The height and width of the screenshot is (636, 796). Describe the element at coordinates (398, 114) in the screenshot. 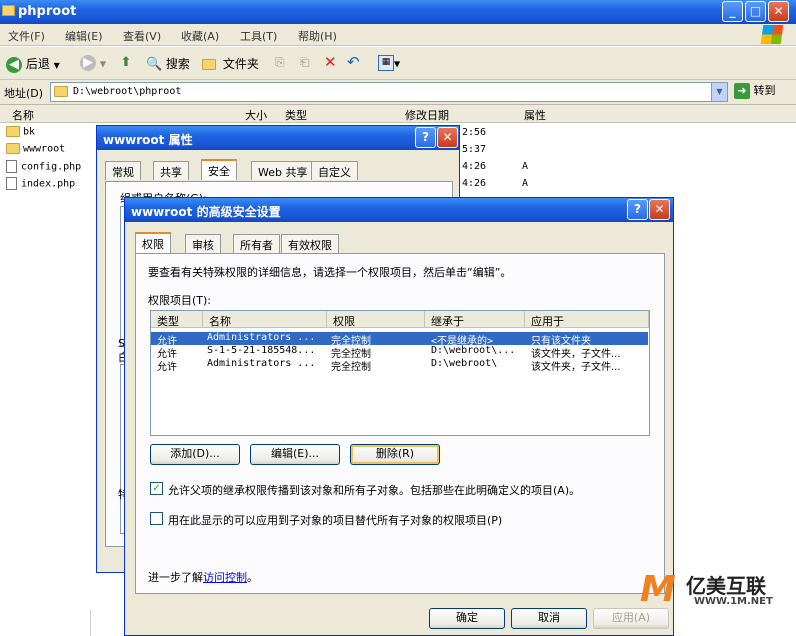

I see `column-header: 名称 大小 类型 修改日期 属性` at that location.